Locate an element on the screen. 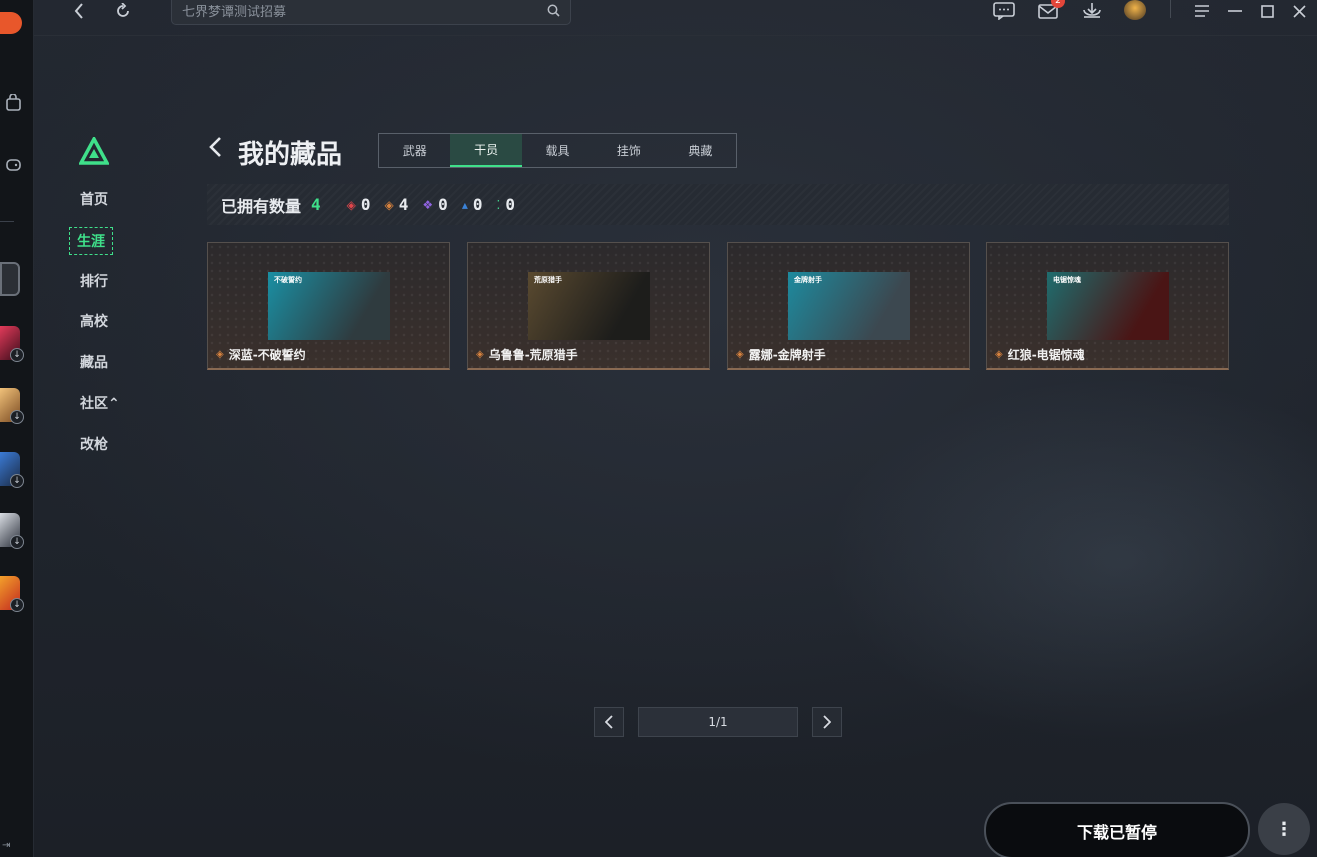  skin-title-art: 电锯惊魂 is located at coordinates (1067, 280).